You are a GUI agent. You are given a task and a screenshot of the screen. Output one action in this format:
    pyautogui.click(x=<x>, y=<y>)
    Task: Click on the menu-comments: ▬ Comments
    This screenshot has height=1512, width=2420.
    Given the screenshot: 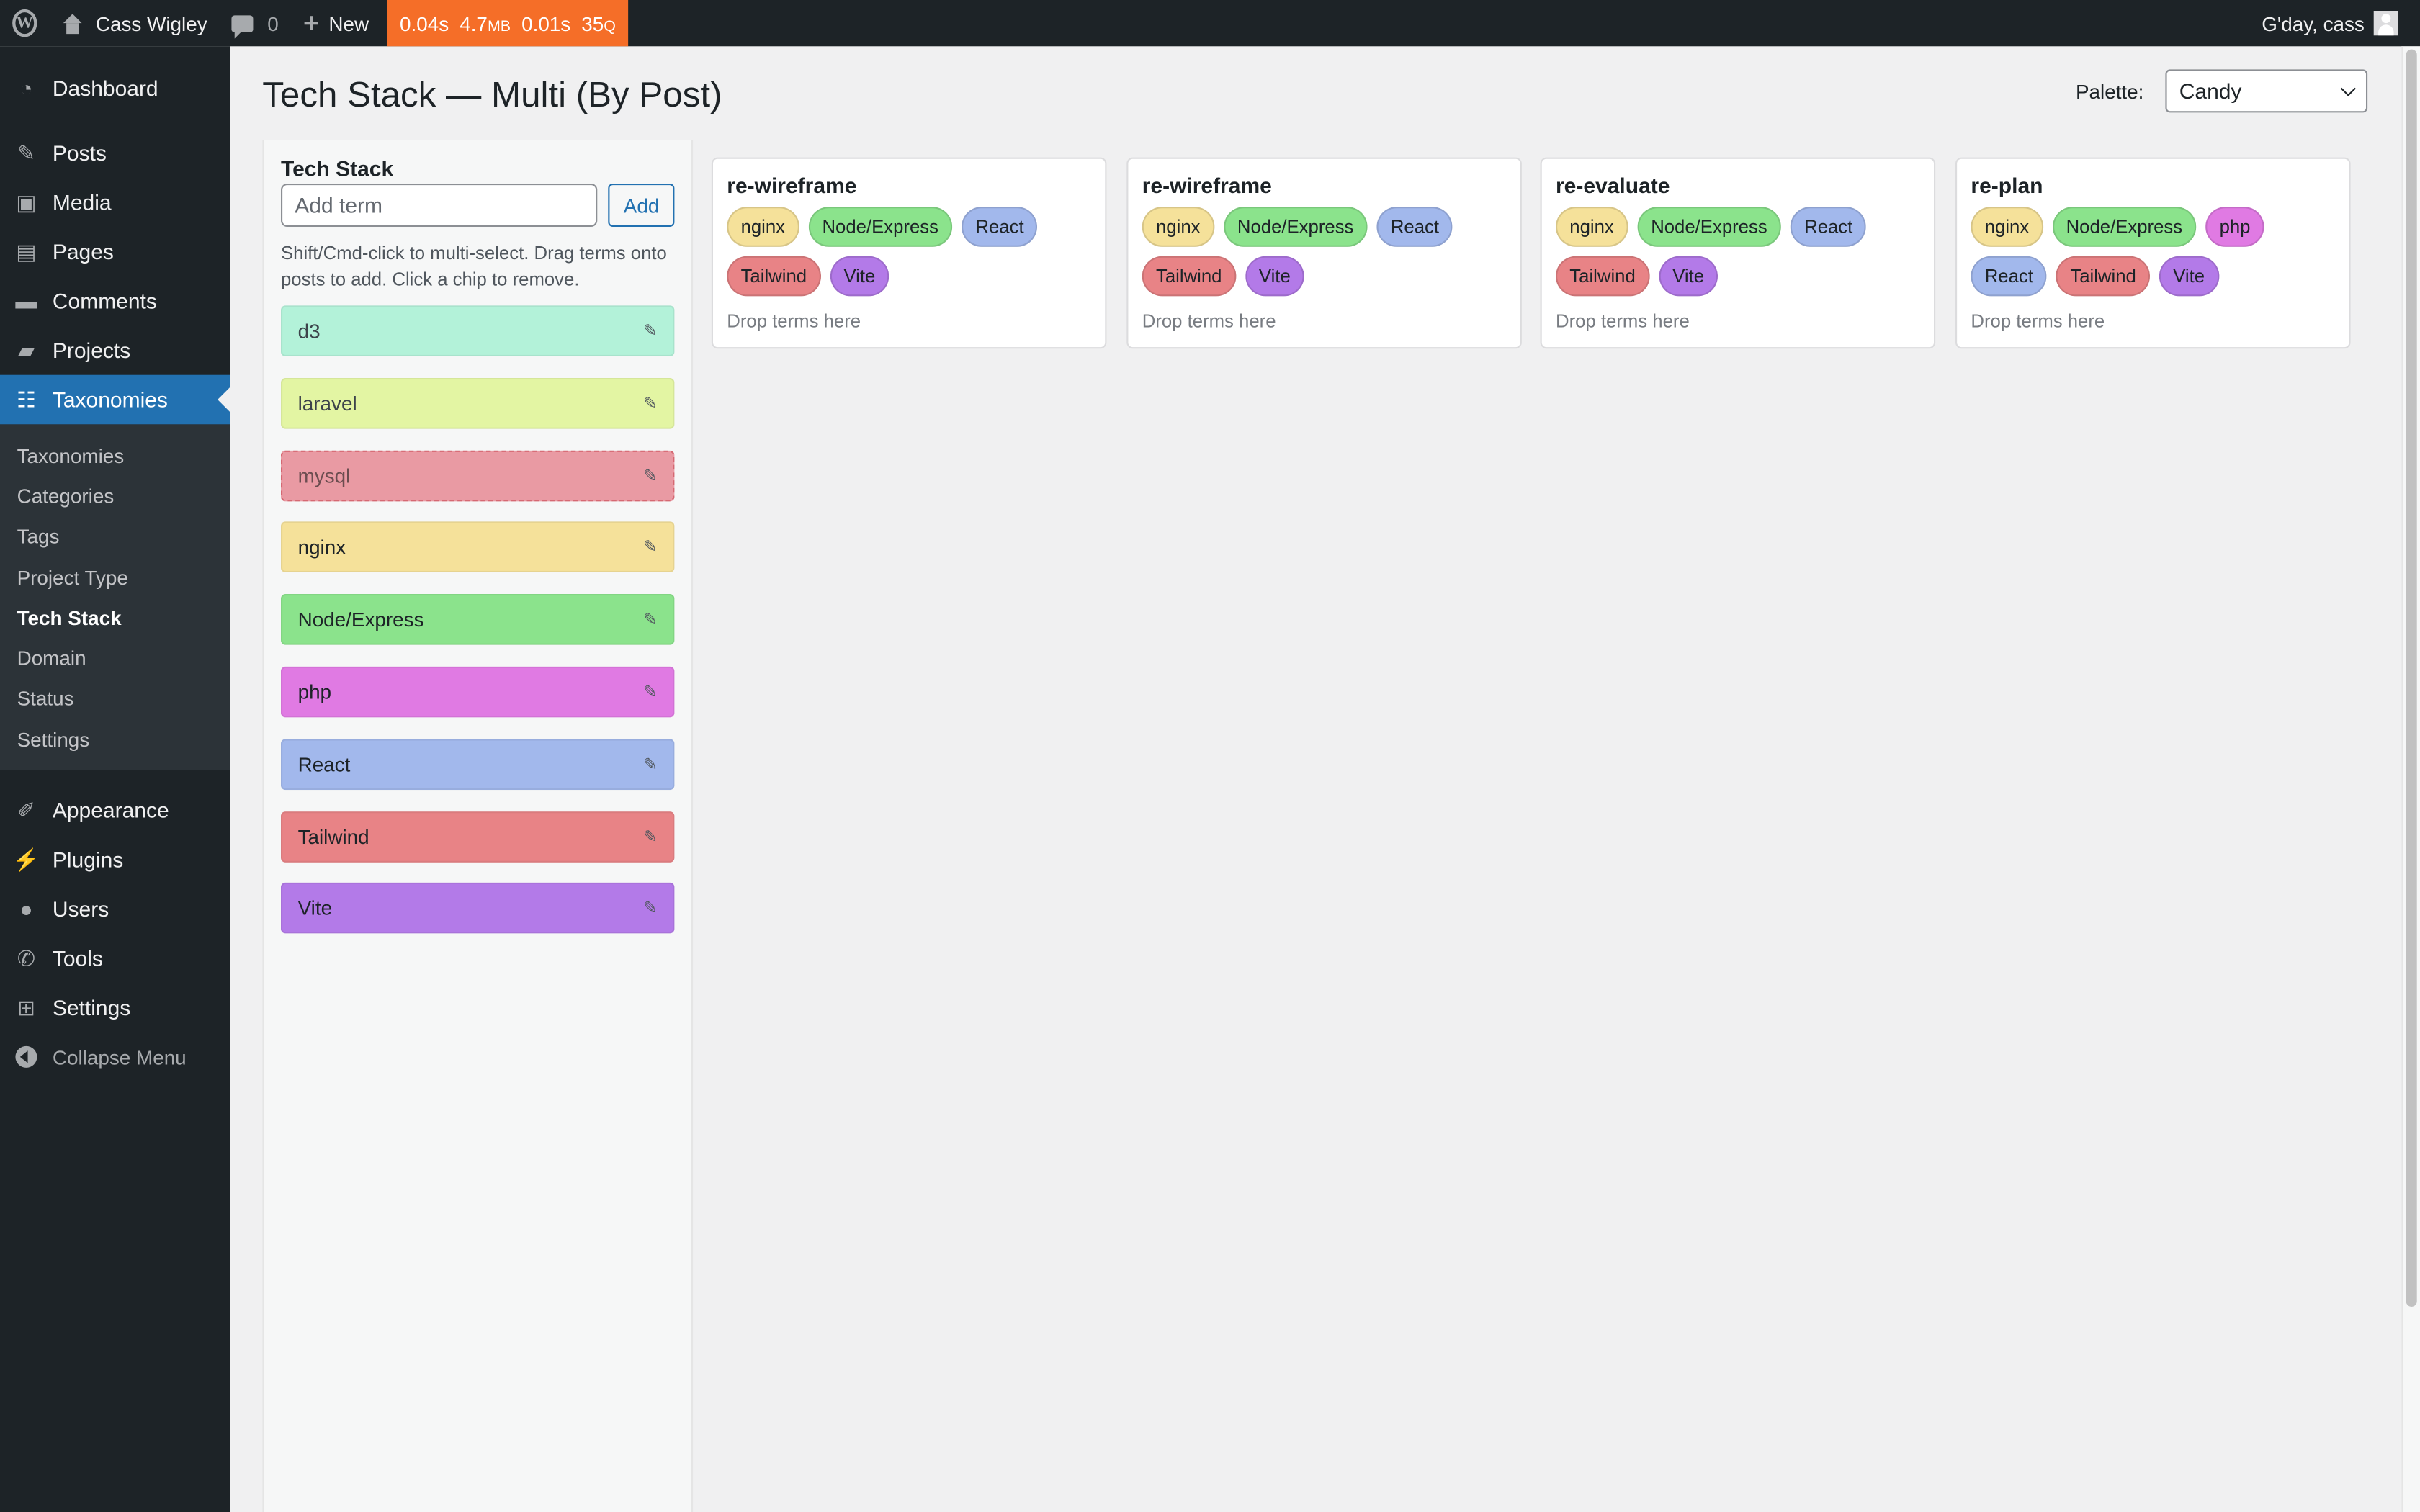 What is the action you would take?
    pyautogui.click(x=115, y=301)
    